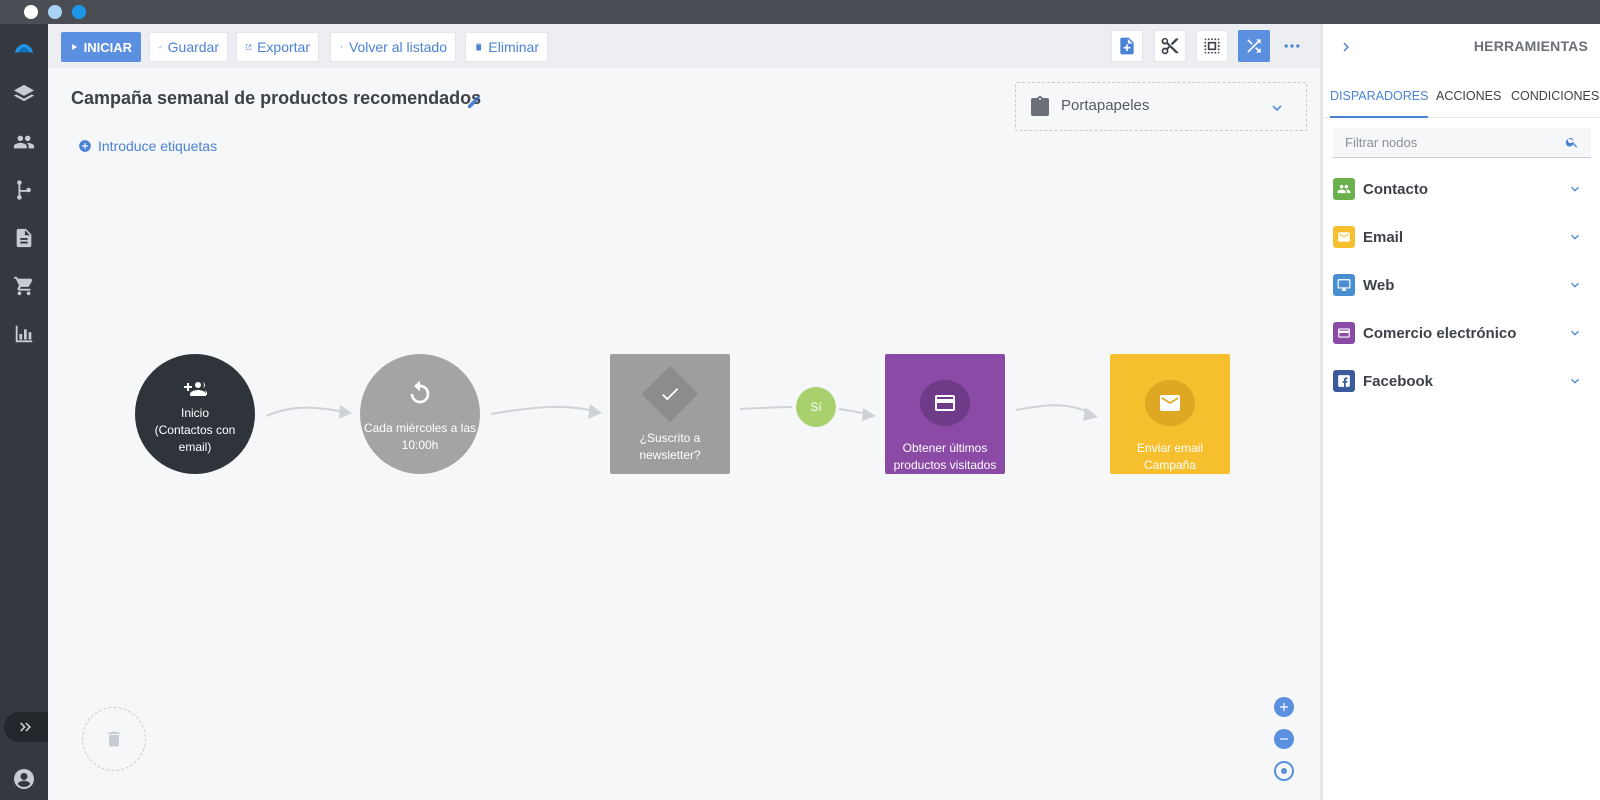  Describe the element at coordinates (24, 238) in the screenshot. I see `document-icon` at that location.